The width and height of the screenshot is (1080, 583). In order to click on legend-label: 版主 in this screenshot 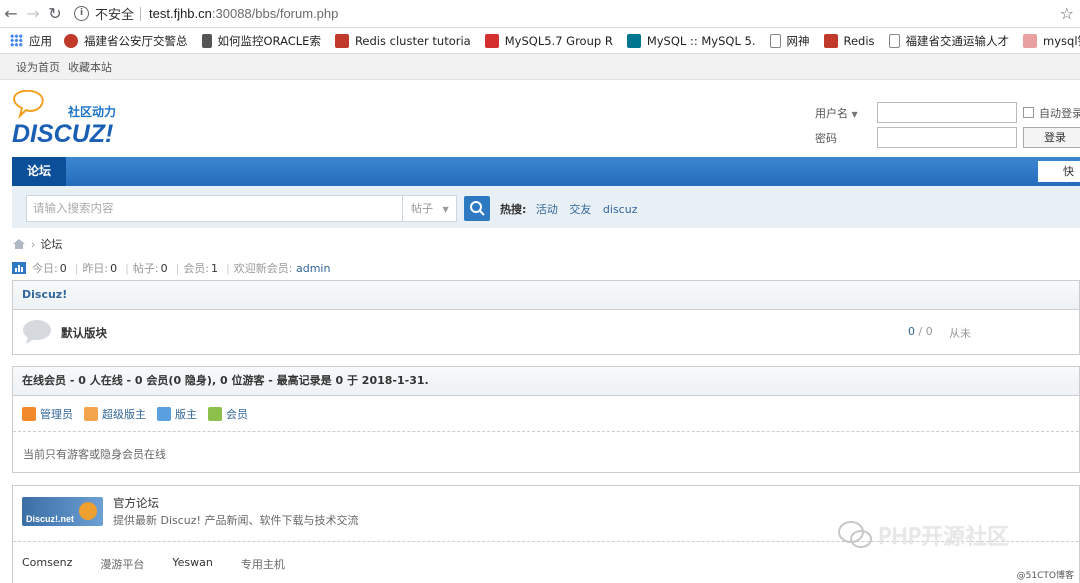, I will do `click(186, 414)`.